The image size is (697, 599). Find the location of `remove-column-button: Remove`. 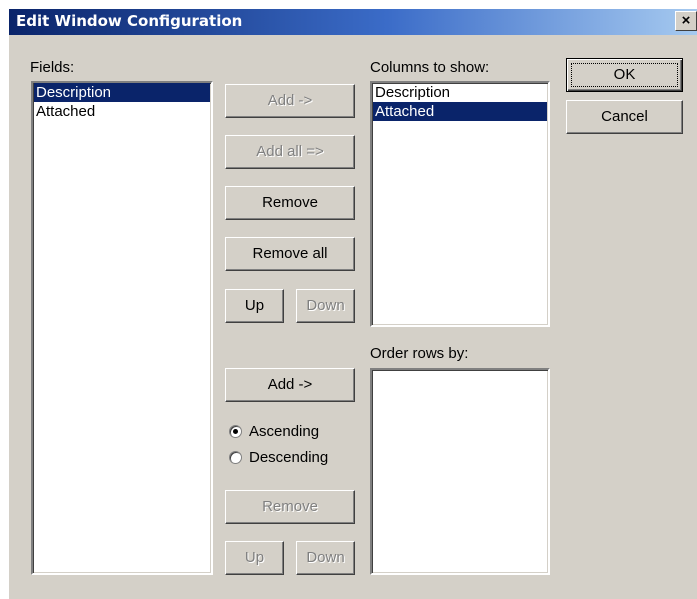

remove-column-button: Remove is located at coordinates (290, 203).